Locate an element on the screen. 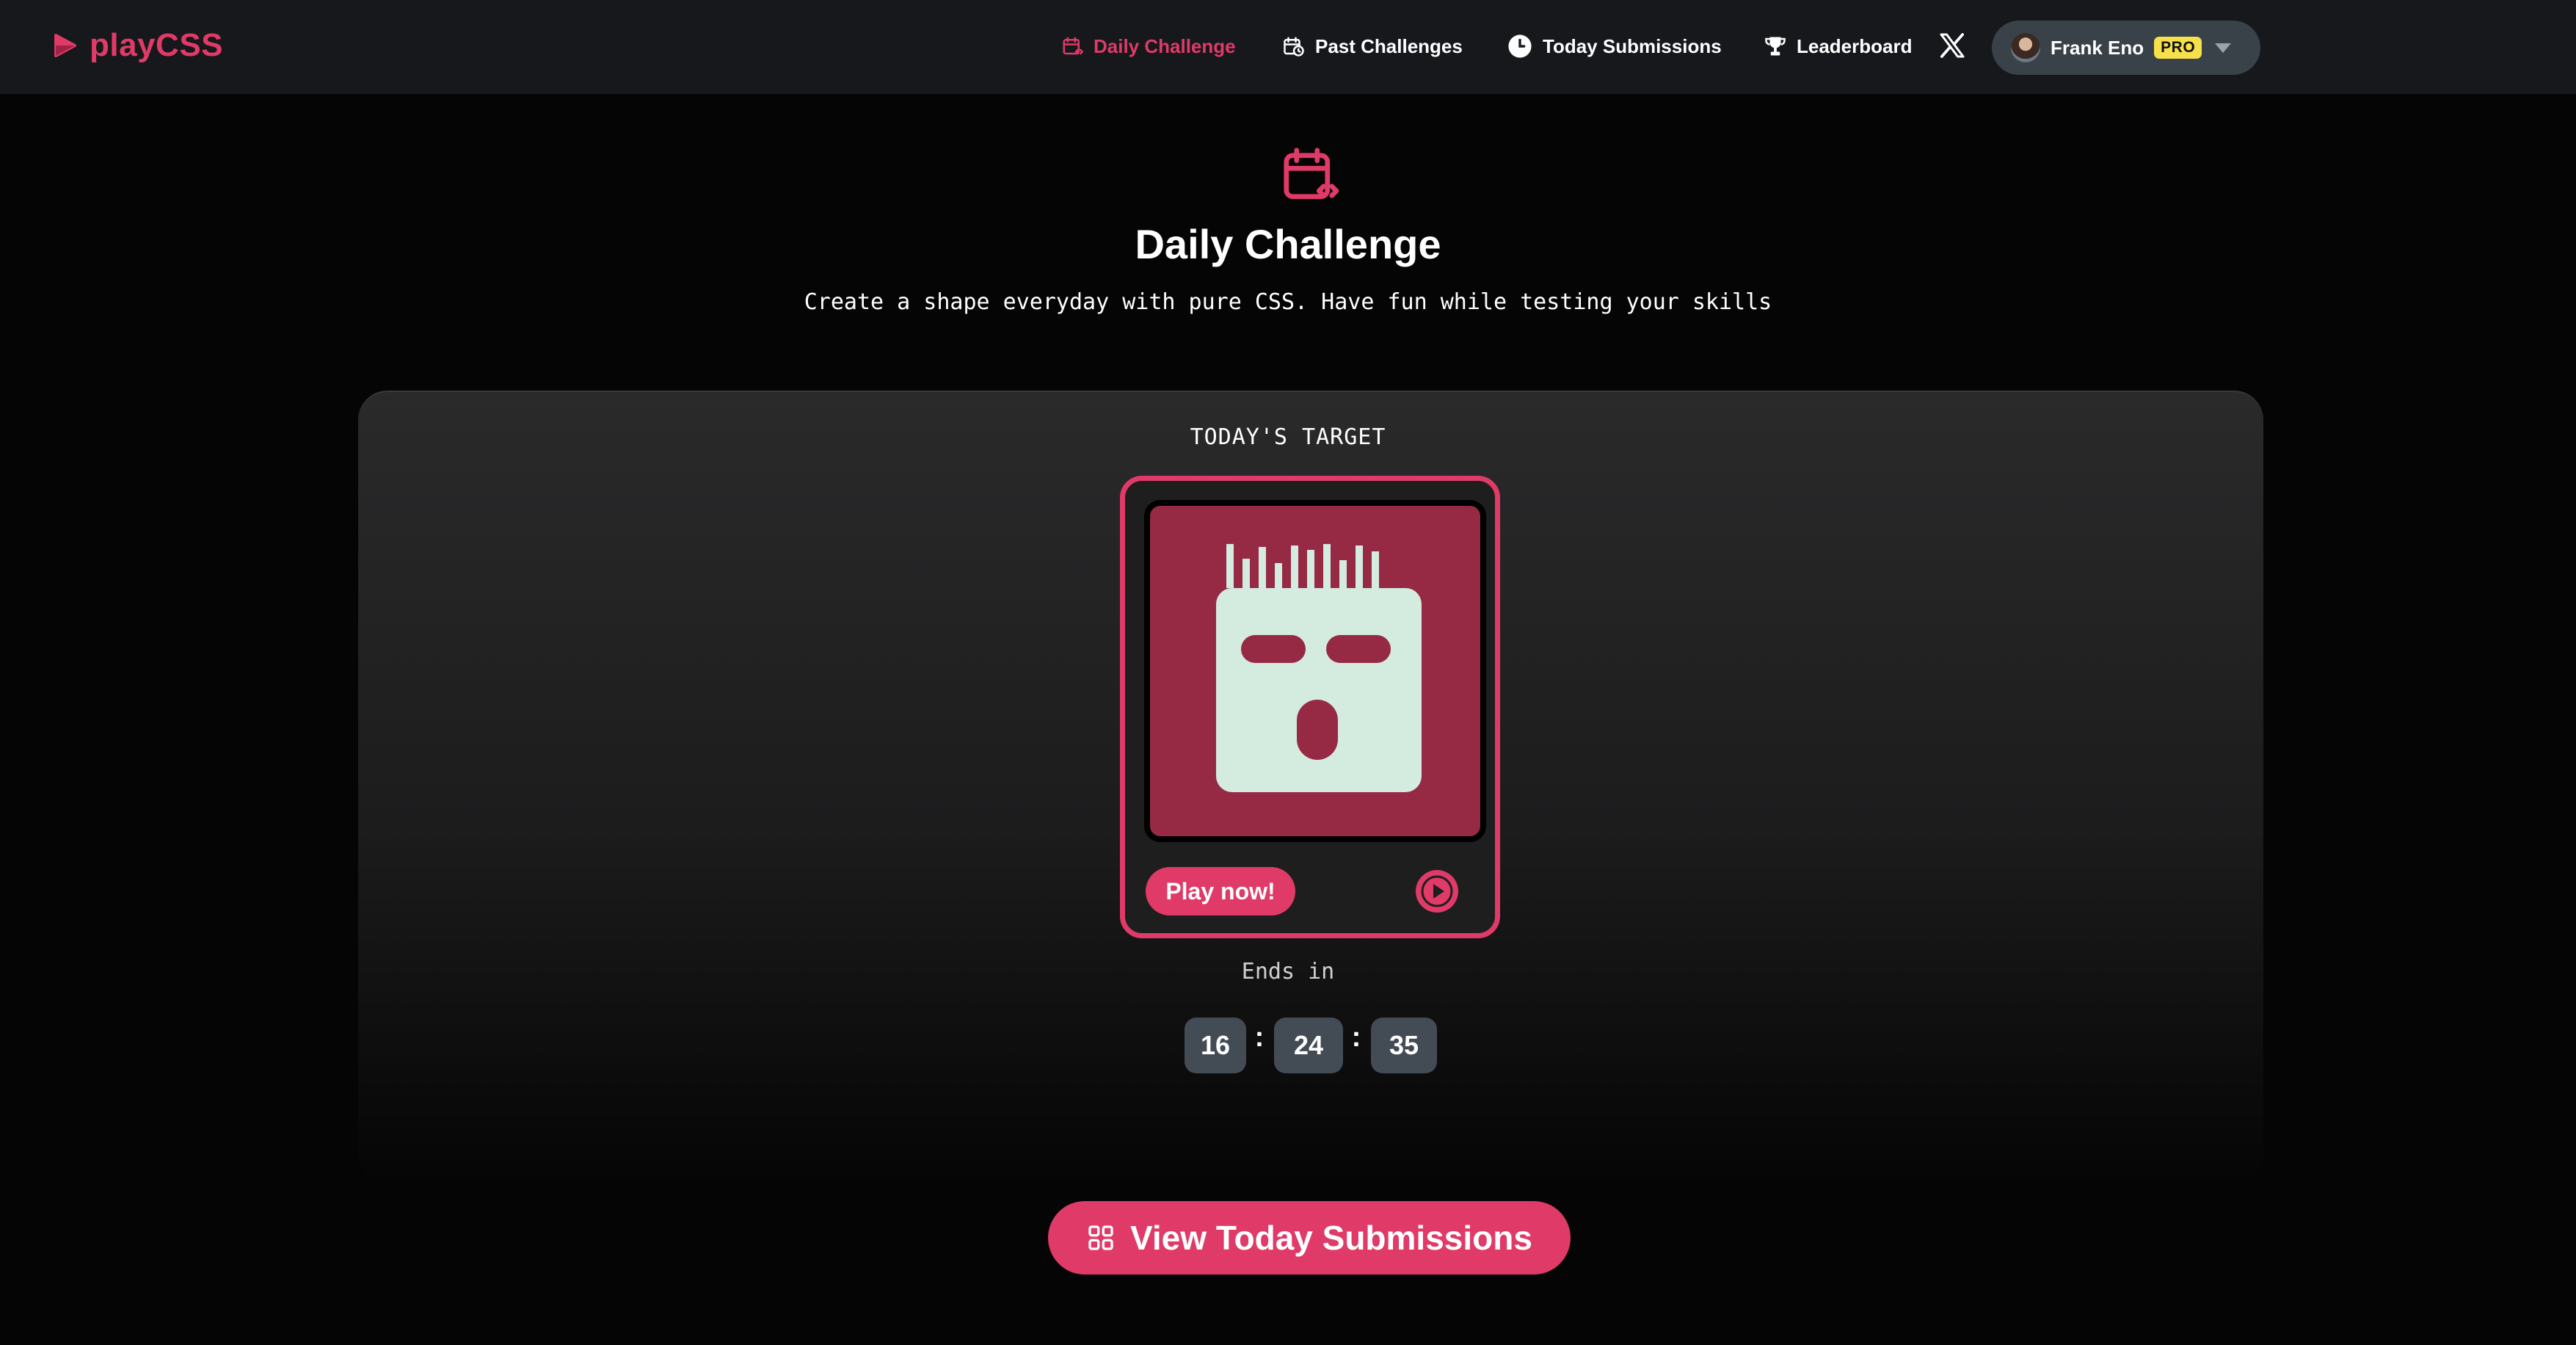 The image size is (2576, 1345). nav-label: Leaderboard is located at coordinates (1855, 46).